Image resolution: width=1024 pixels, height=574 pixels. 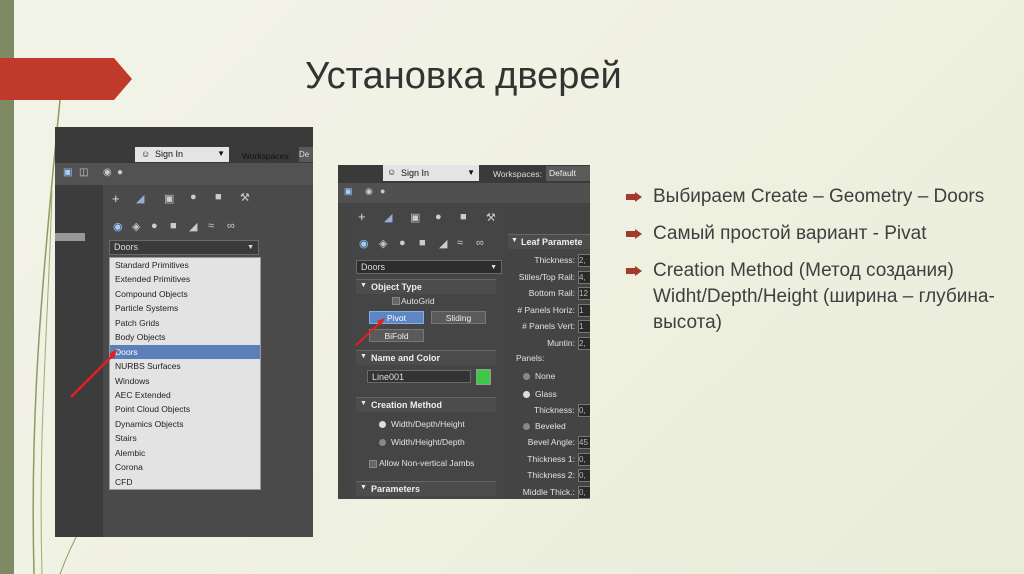 What do you see at coordinates (185, 467) in the screenshot?
I see `menu-item: Corona` at bounding box center [185, 467].